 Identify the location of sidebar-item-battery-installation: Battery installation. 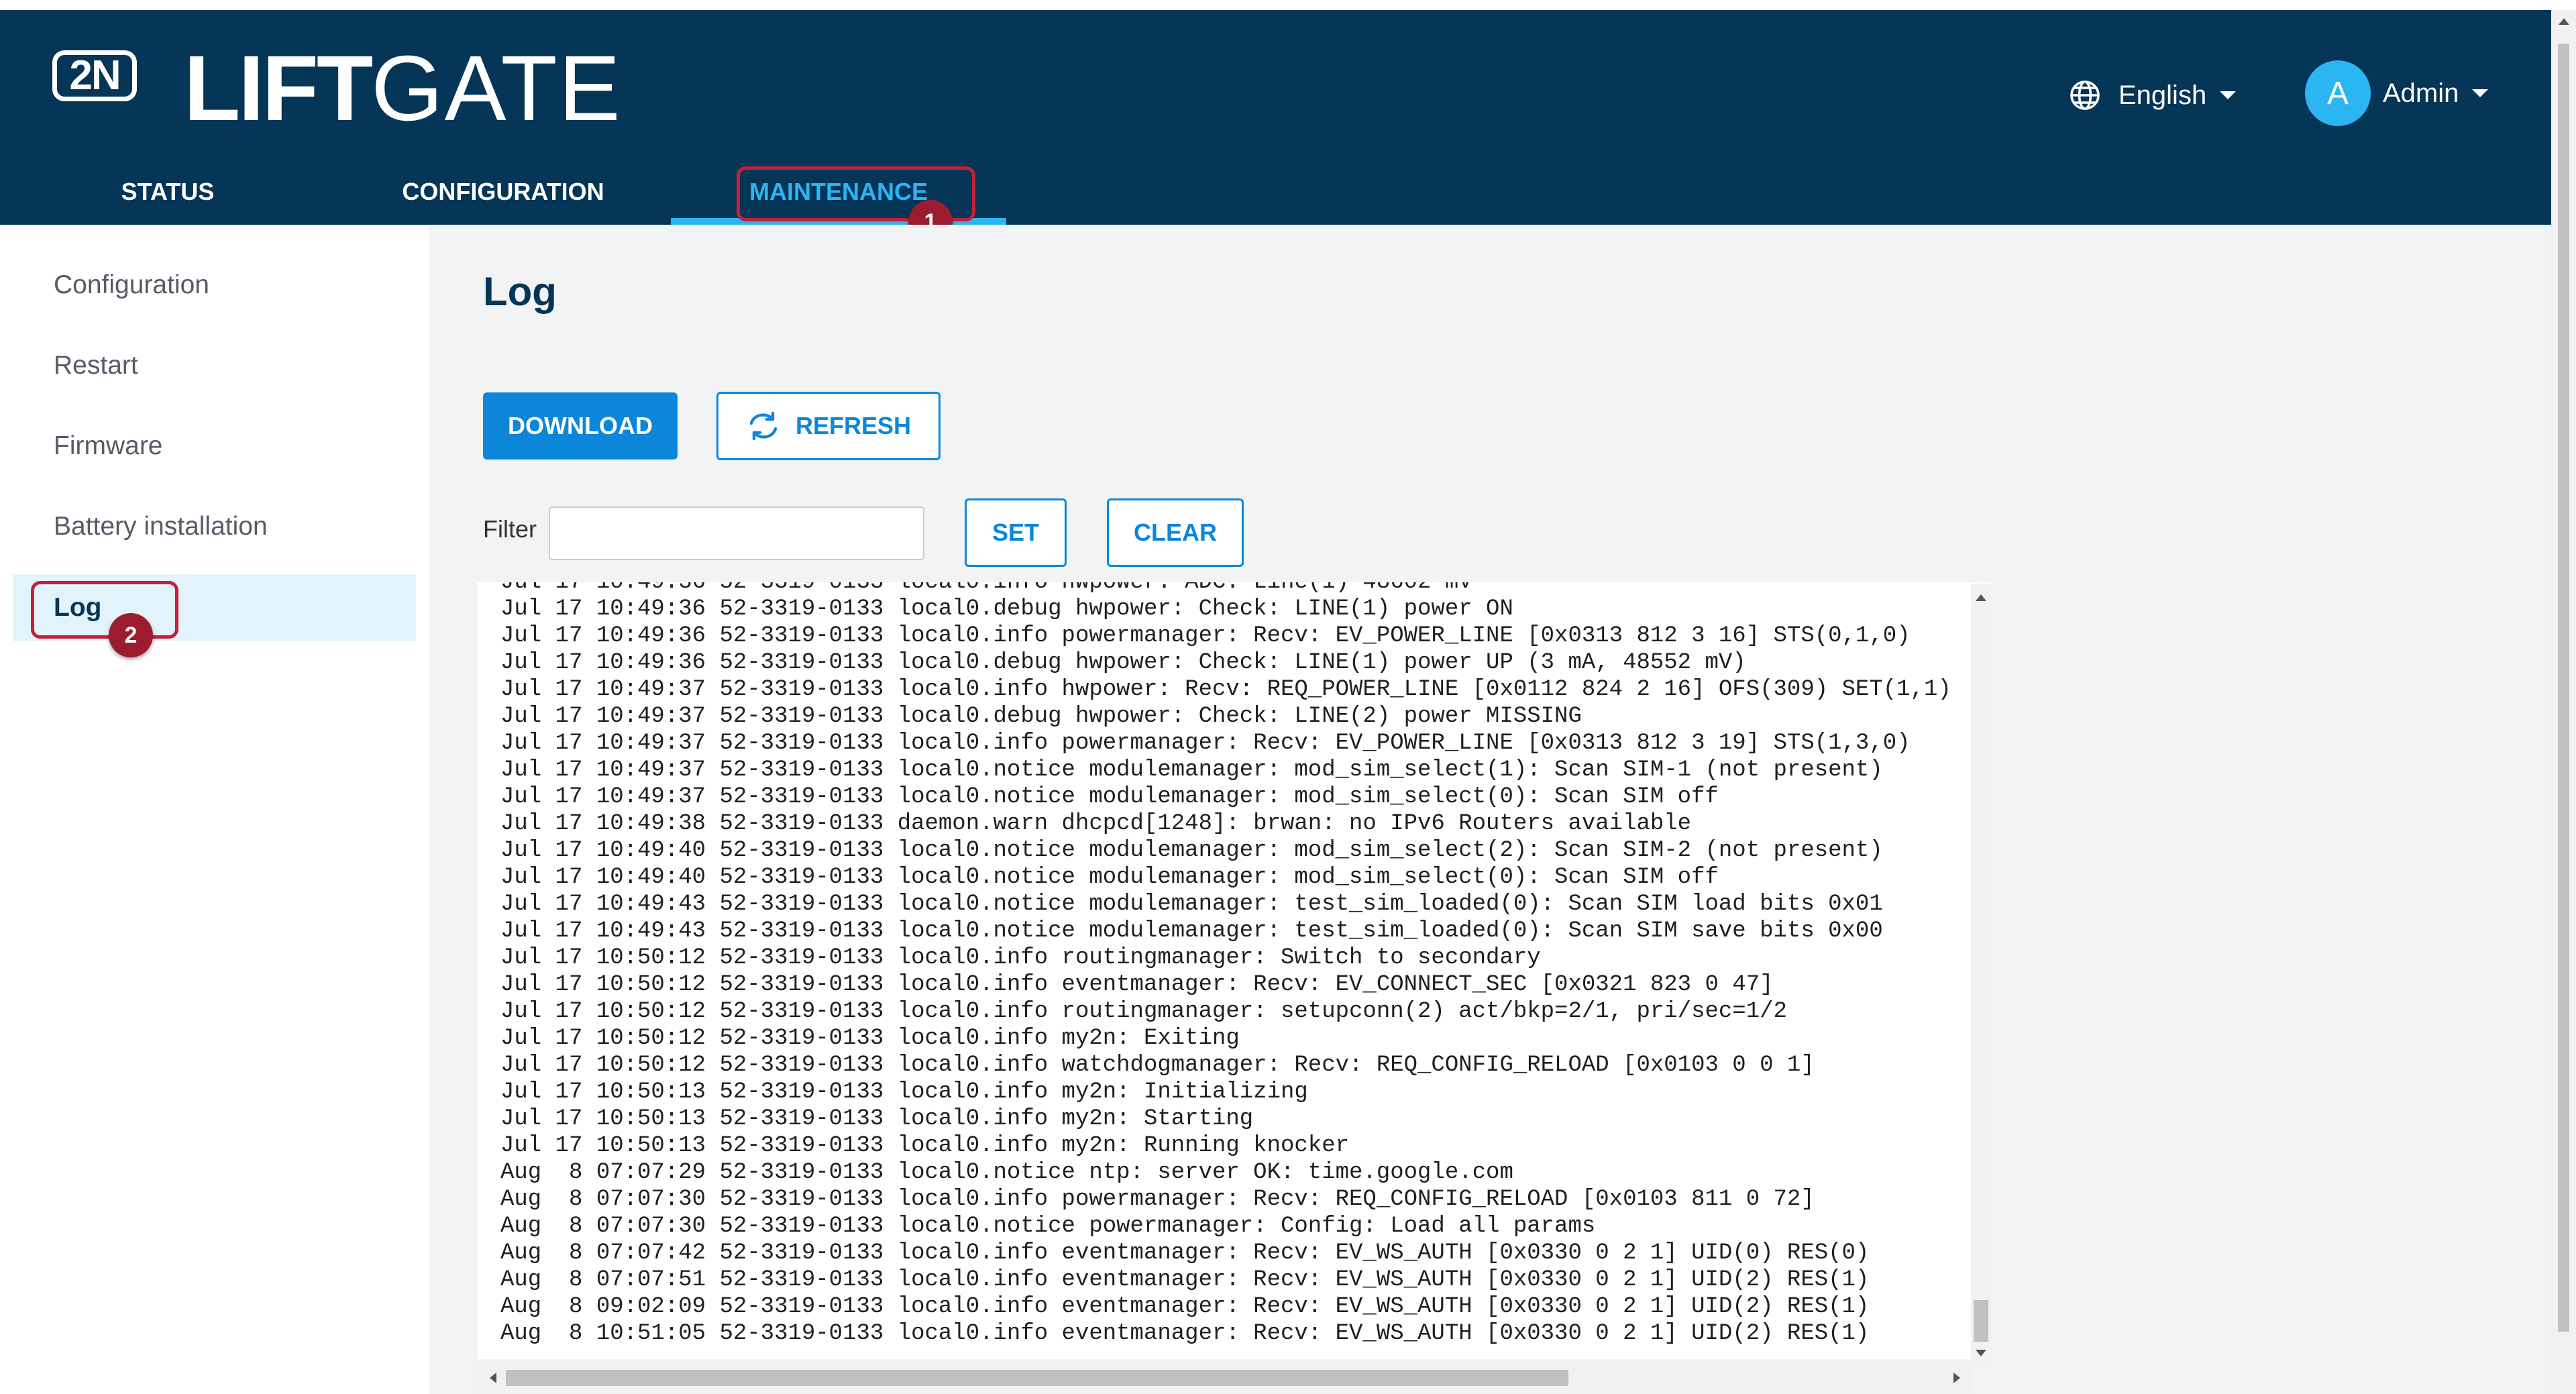
(161, 526).